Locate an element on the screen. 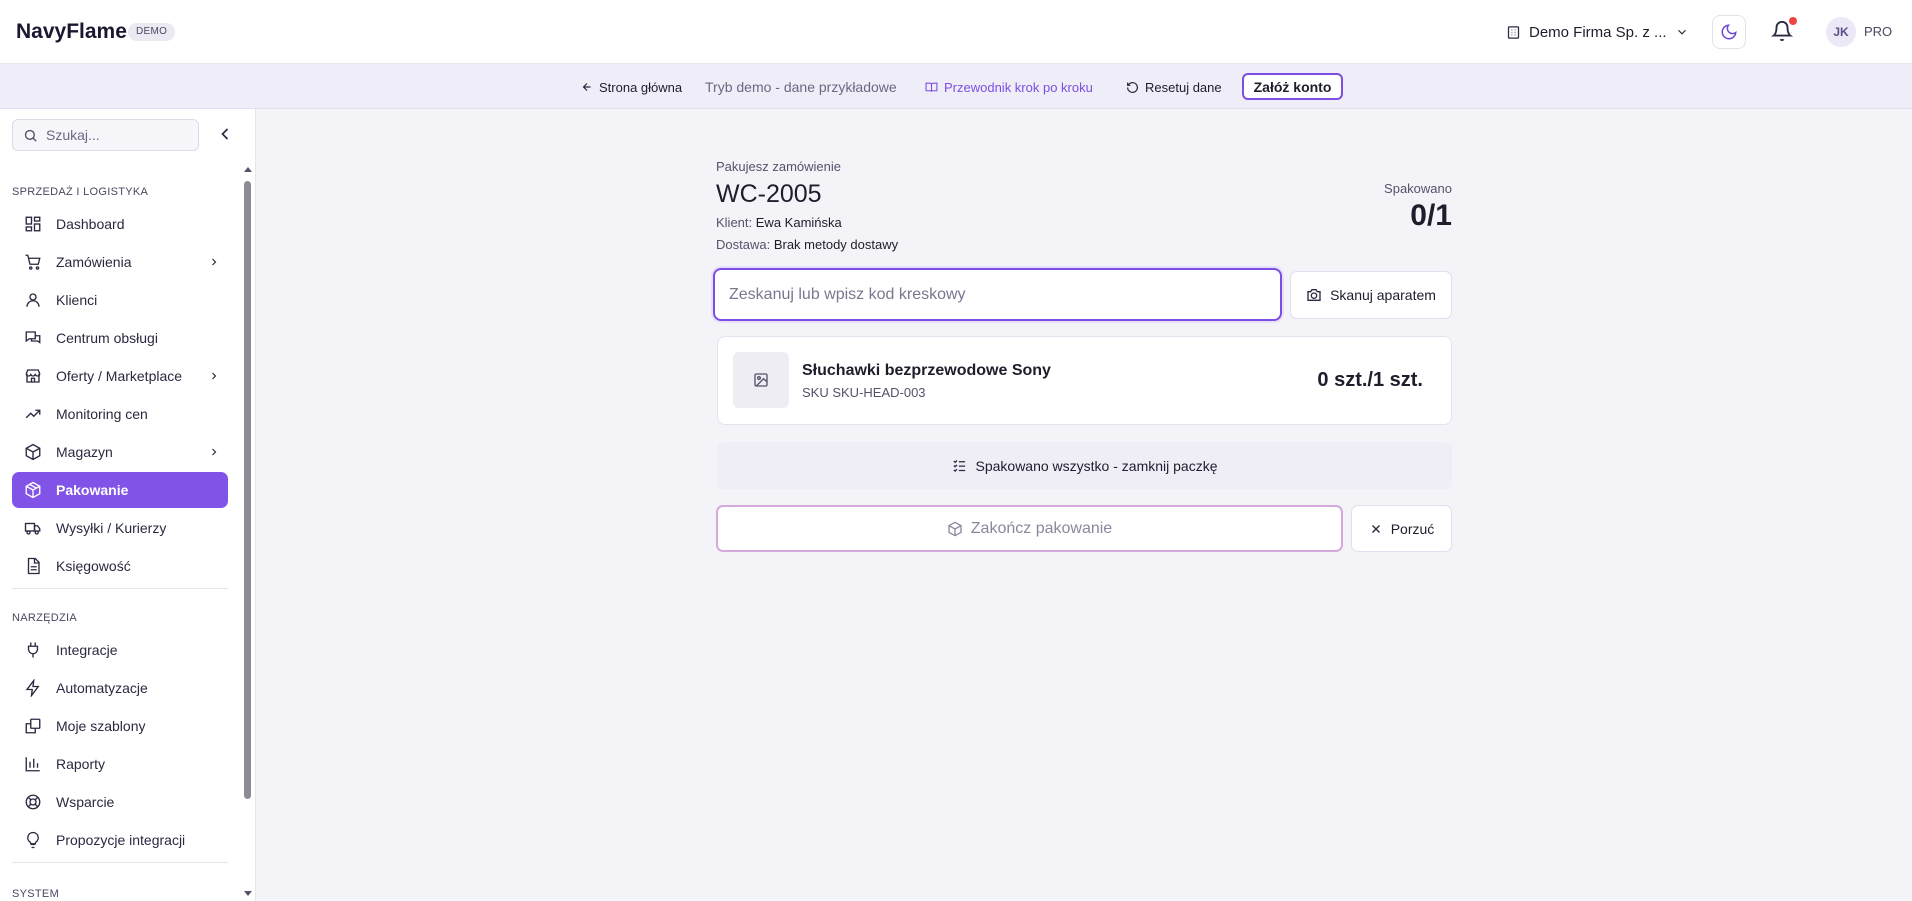 The height and width of the screenshot is (901, 1912). client-info: Klient: Ewa Kamińska is located at coordinates (779, 222).